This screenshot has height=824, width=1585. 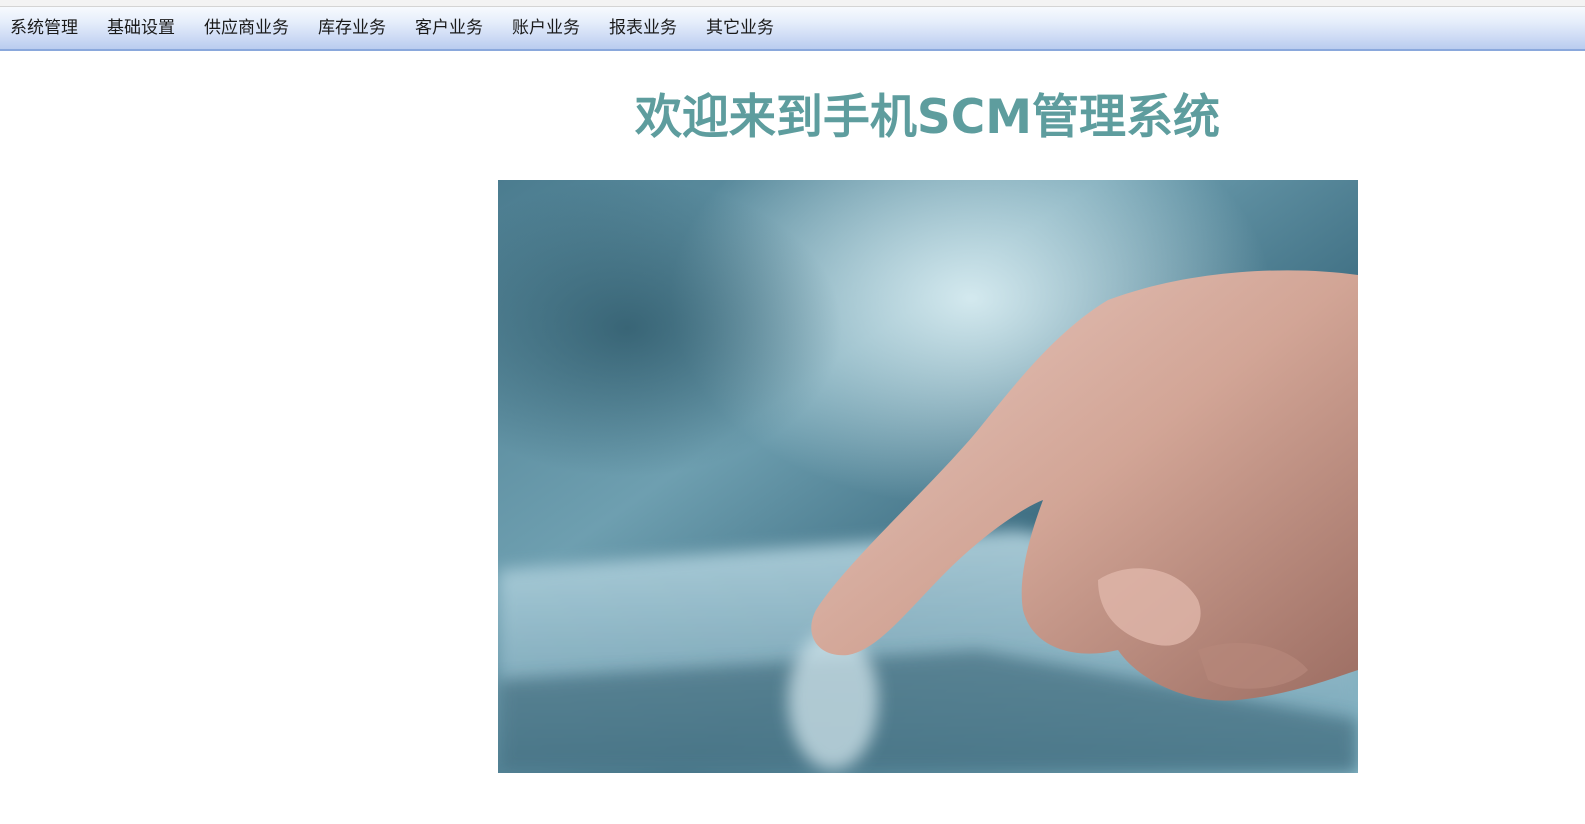 I want to click on main-menu-bar: 系统管理 基础设置 供应商业务 库存业务 客户业务 账户业务 报表业务 其它业务, so click(x=792, y=29).